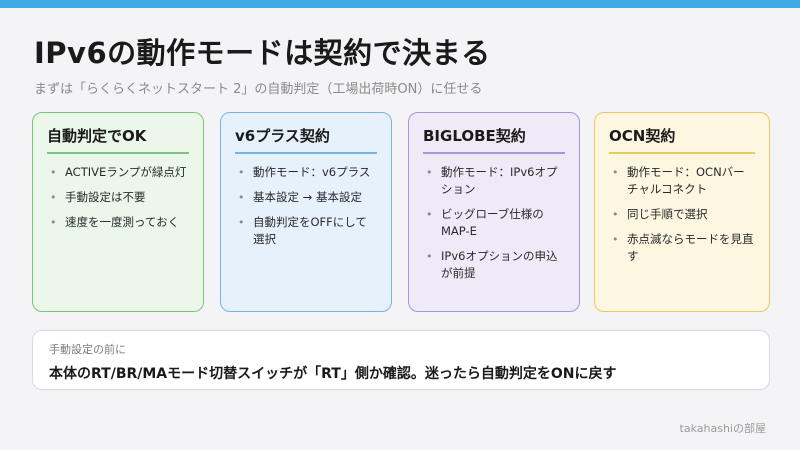  I want to click on list-item-text: 手動設定は不要, so click(105, 197).